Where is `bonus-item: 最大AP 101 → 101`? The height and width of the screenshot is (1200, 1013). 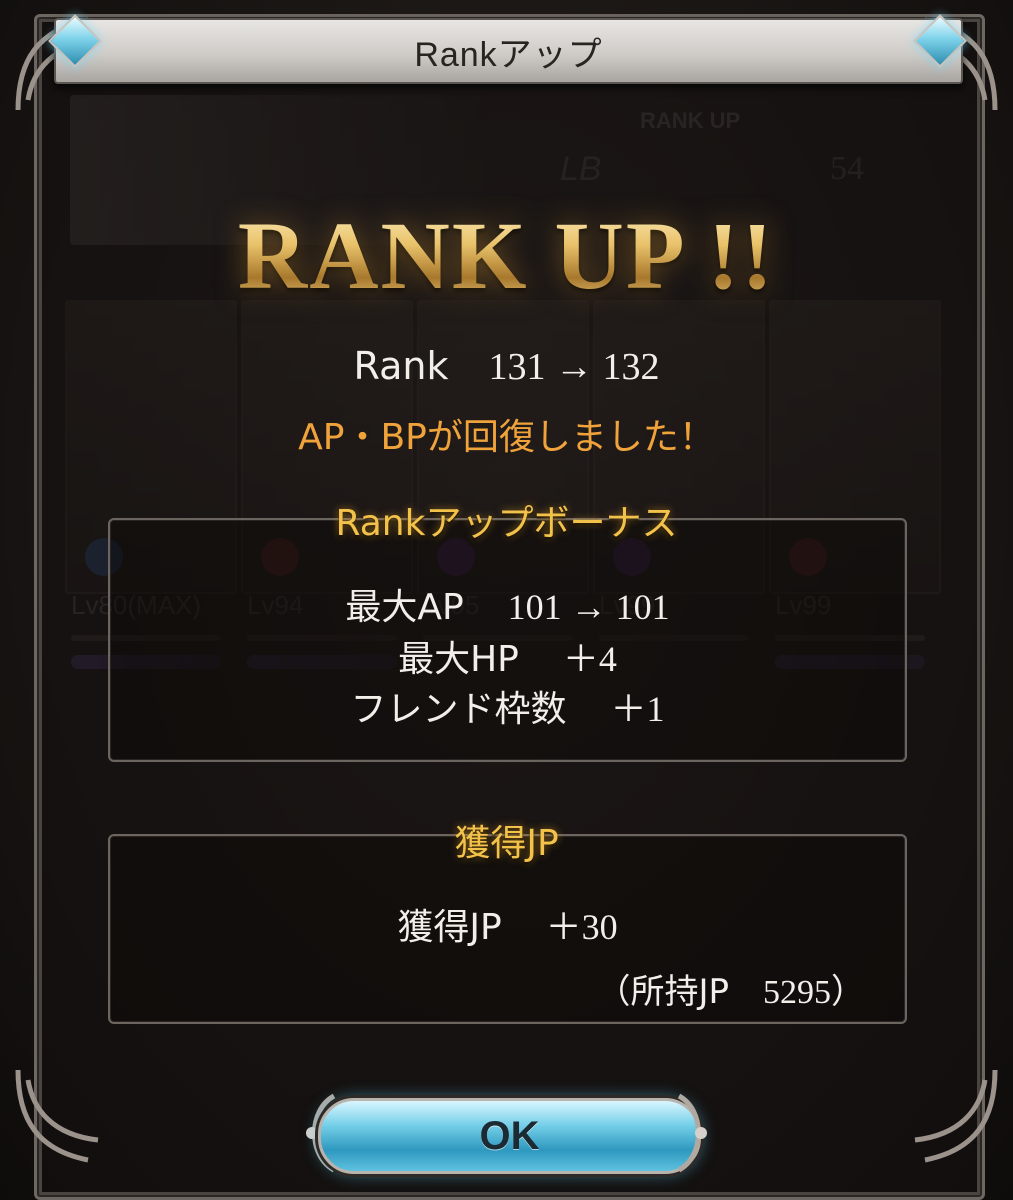
bonus-item: 最大AP 101 → 101 is located at coordinates (507, 604).